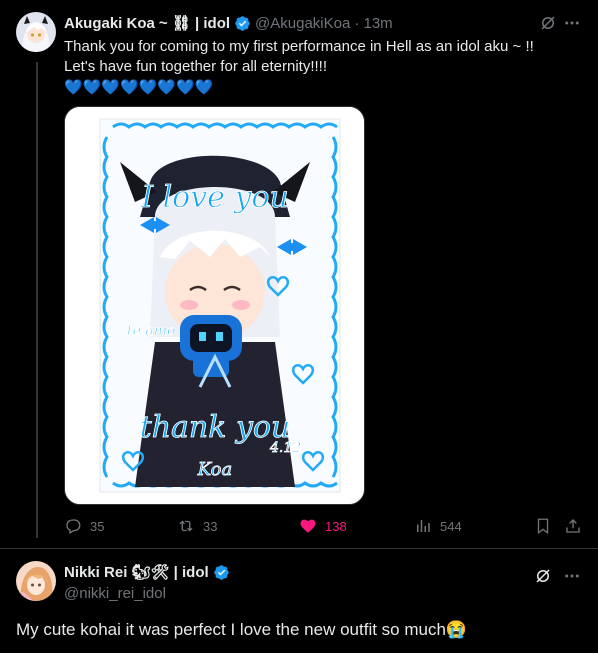 The height and width of the screenshot is (653, 598). Describe the element at coordinates (84, 526) in the screenshot. I see `reply-button: 35` at that location.